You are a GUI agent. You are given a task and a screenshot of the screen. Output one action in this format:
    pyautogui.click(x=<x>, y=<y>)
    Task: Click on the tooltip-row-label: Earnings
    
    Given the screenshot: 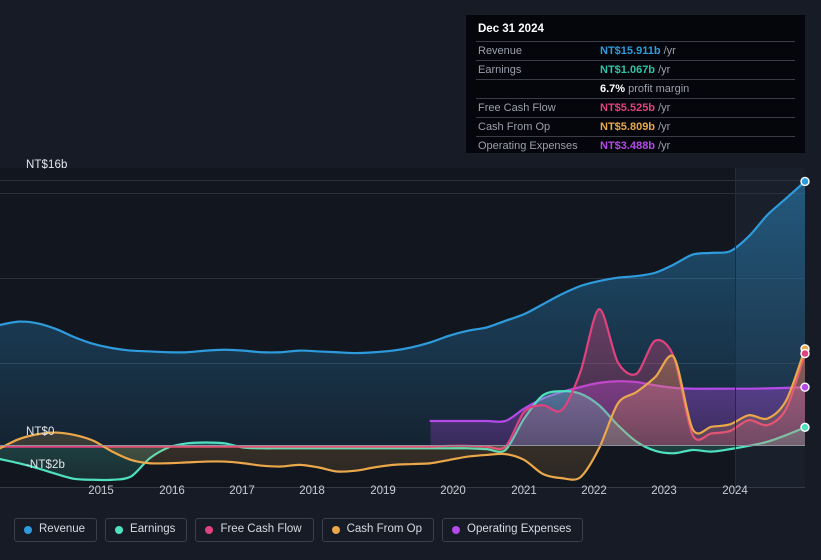 What is the action you would take?
    pyautogui.click(x=500, y=70)
    